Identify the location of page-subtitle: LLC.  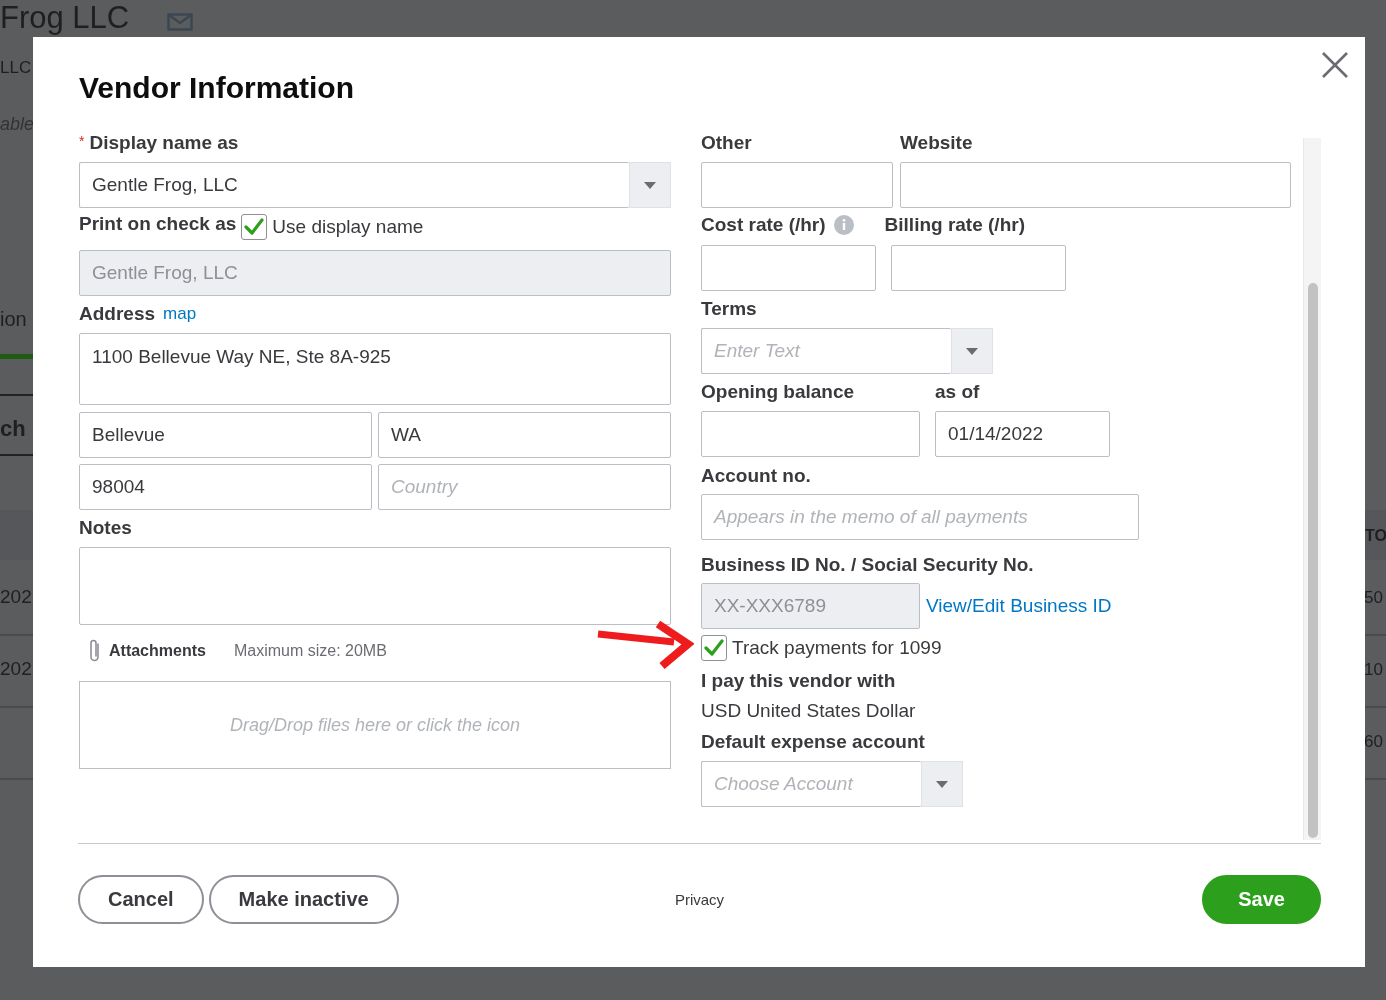
(16, 68).